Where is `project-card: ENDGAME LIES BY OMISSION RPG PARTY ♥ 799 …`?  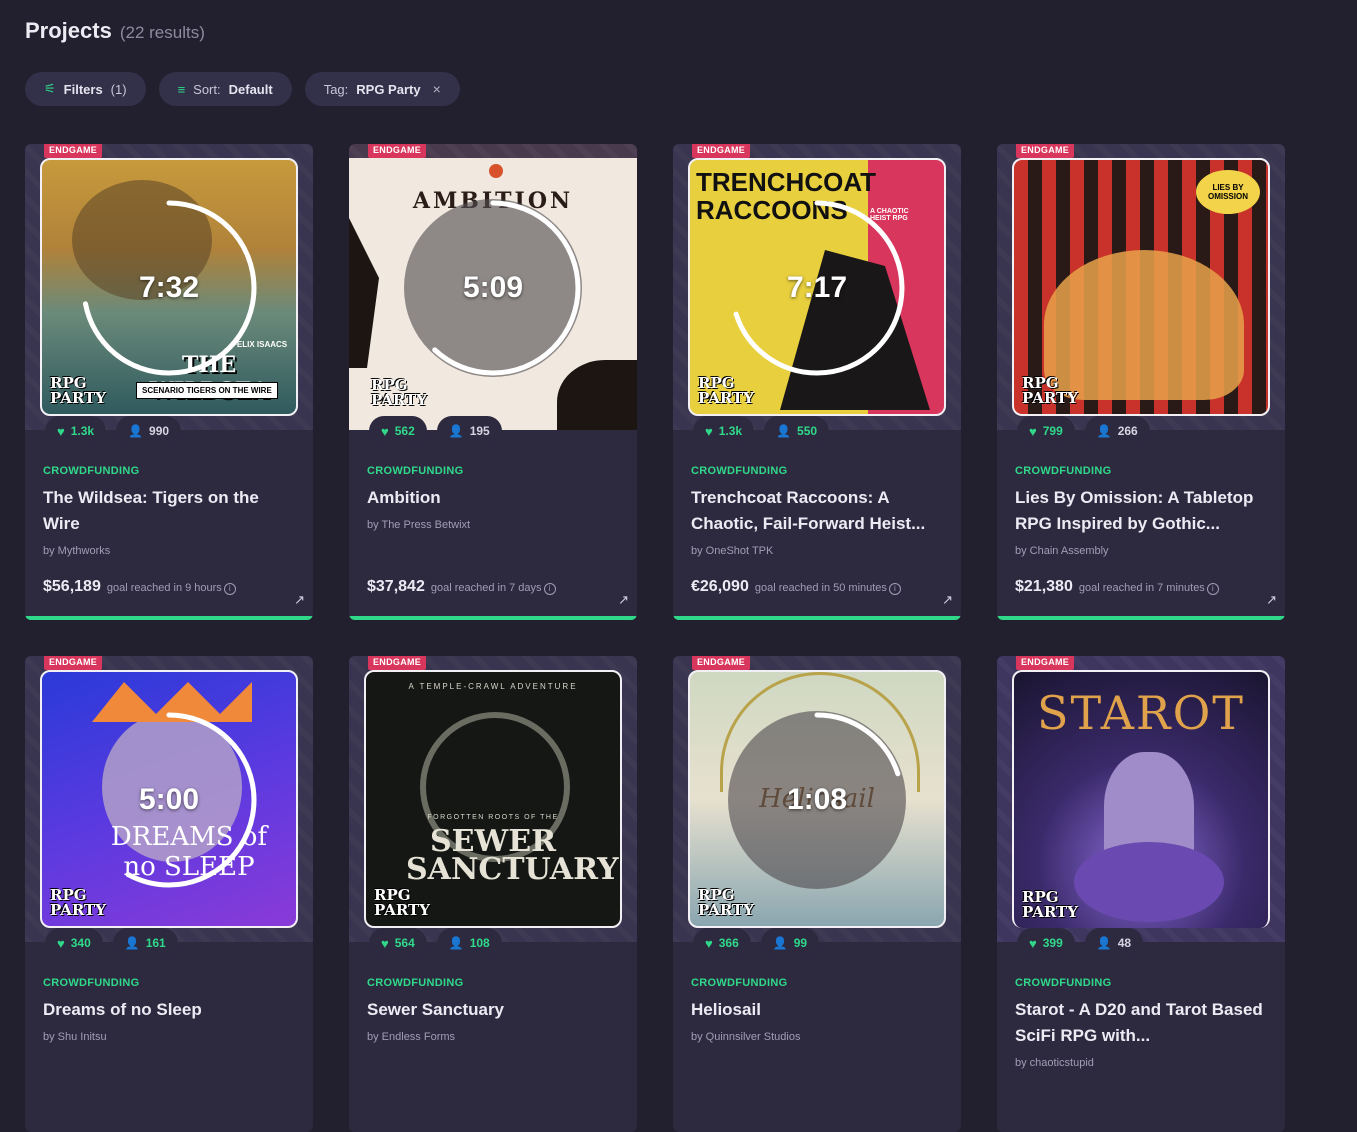 project-card: ENDGAME LIES BY OMISSION RPG PARTY ♥ 799 … is located at coordinates (1141, 382).